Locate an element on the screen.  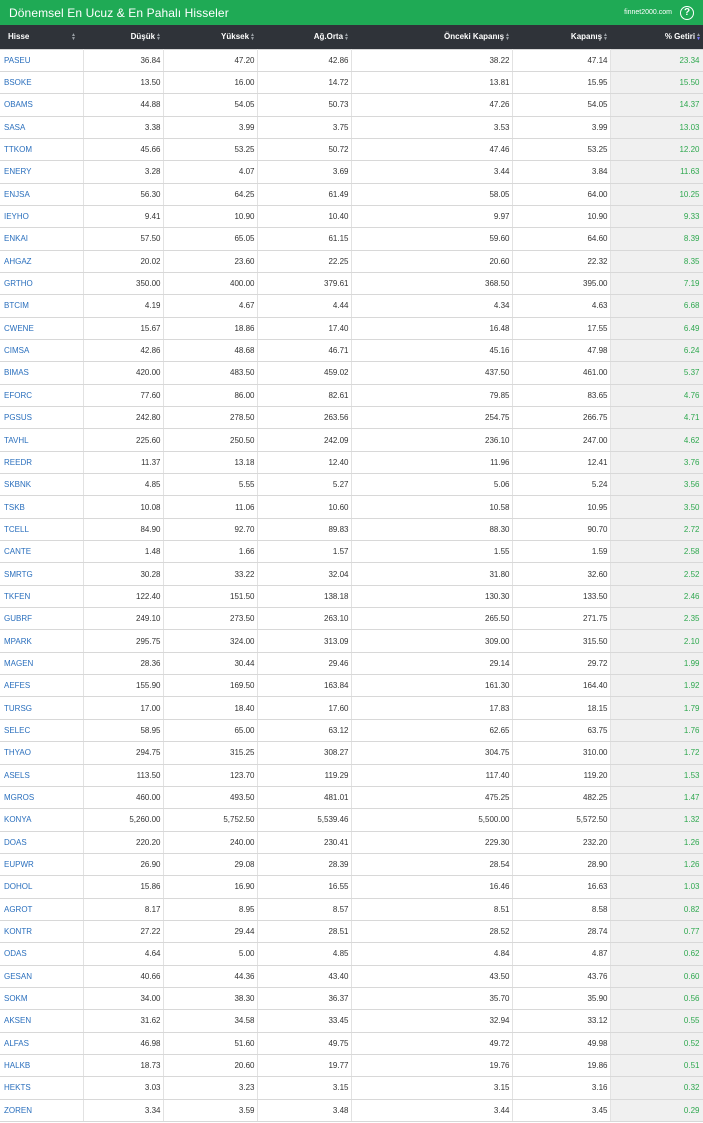
ticker-link: SKBNK is located at coordinates (42, 485).